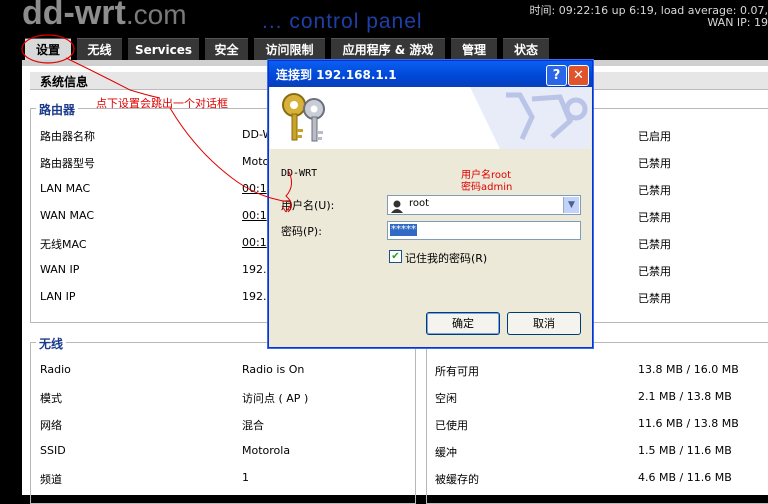 The image size is (768, 504). I want to click on keys-icon, so click(430, 118).